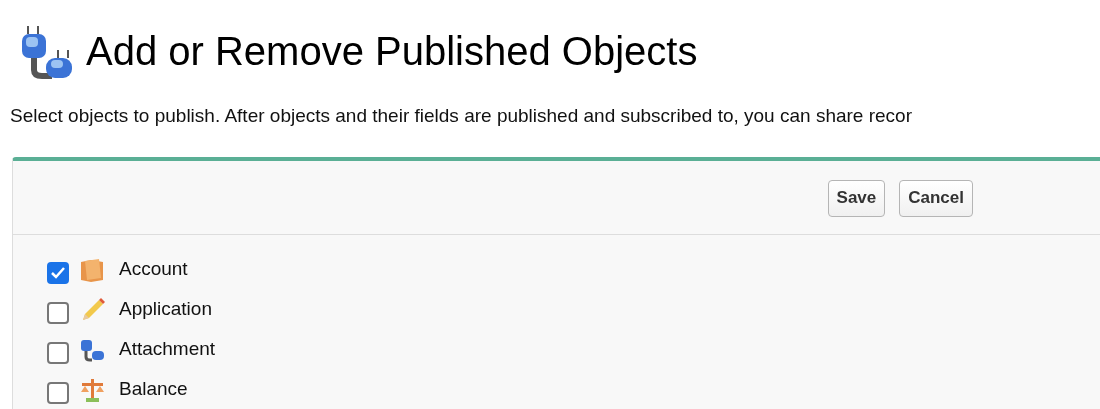 The image size is (1100, 409). I want to click on description-text: Select objects to publish. After objects and their fields are published and subscribed to, you can share recor, so click(461, 115).